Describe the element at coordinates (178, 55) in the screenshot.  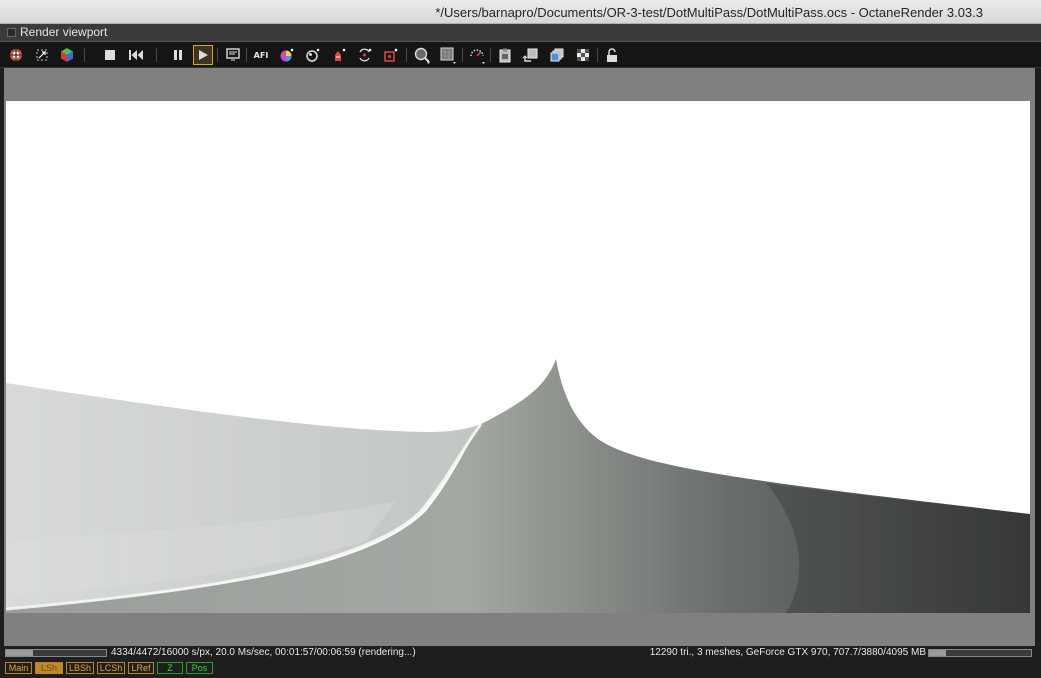
I see `pause-icon` at that location.